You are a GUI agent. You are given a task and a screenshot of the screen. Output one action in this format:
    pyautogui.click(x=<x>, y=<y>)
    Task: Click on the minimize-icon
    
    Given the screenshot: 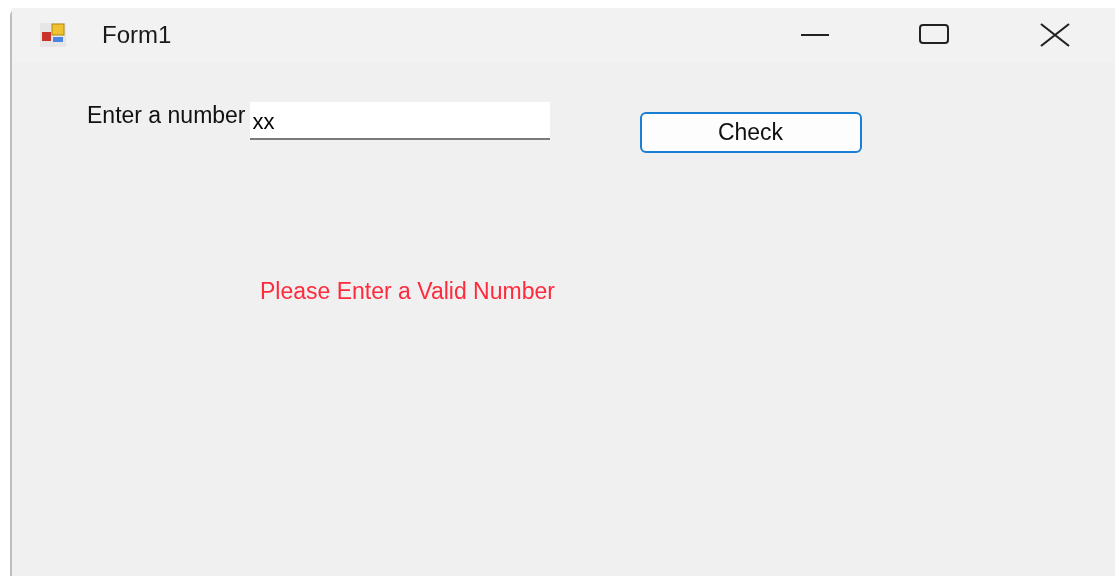 What is the action you would take?
    pyautogui.click(x=815, y=35)
    